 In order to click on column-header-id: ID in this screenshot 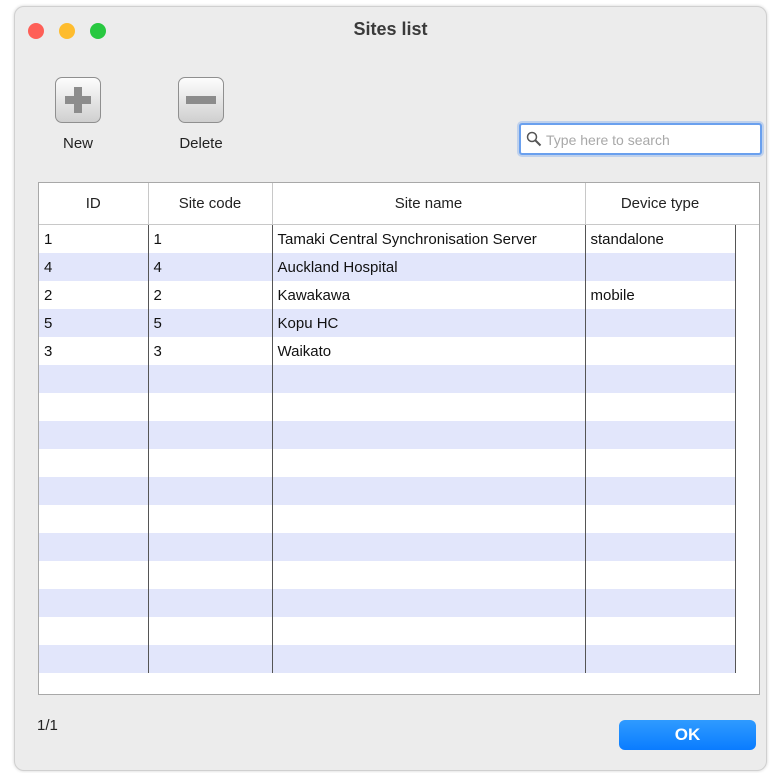, I will do `click(94, 204)`.